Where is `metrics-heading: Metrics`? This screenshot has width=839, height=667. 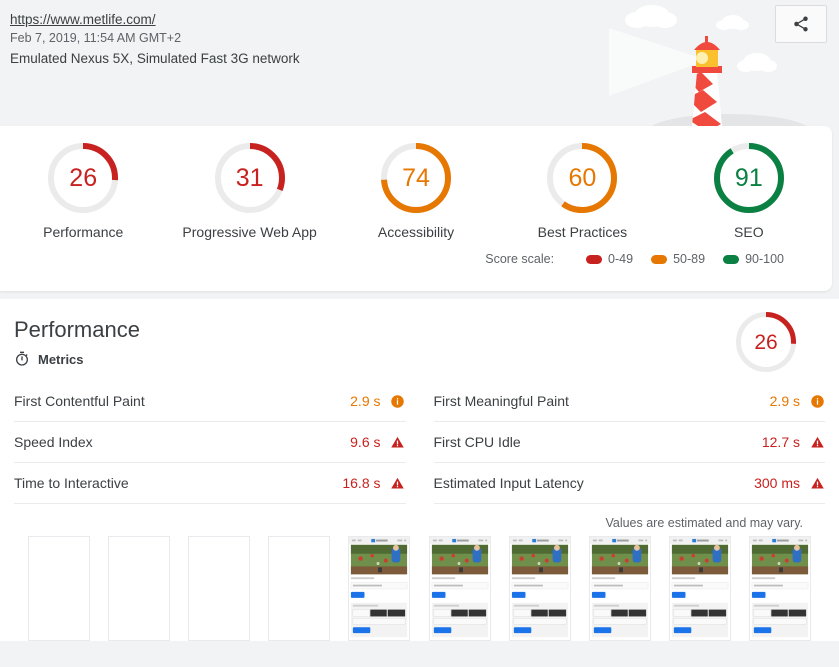 metrics-heading: Metrics is located at coordinates (61, 359).